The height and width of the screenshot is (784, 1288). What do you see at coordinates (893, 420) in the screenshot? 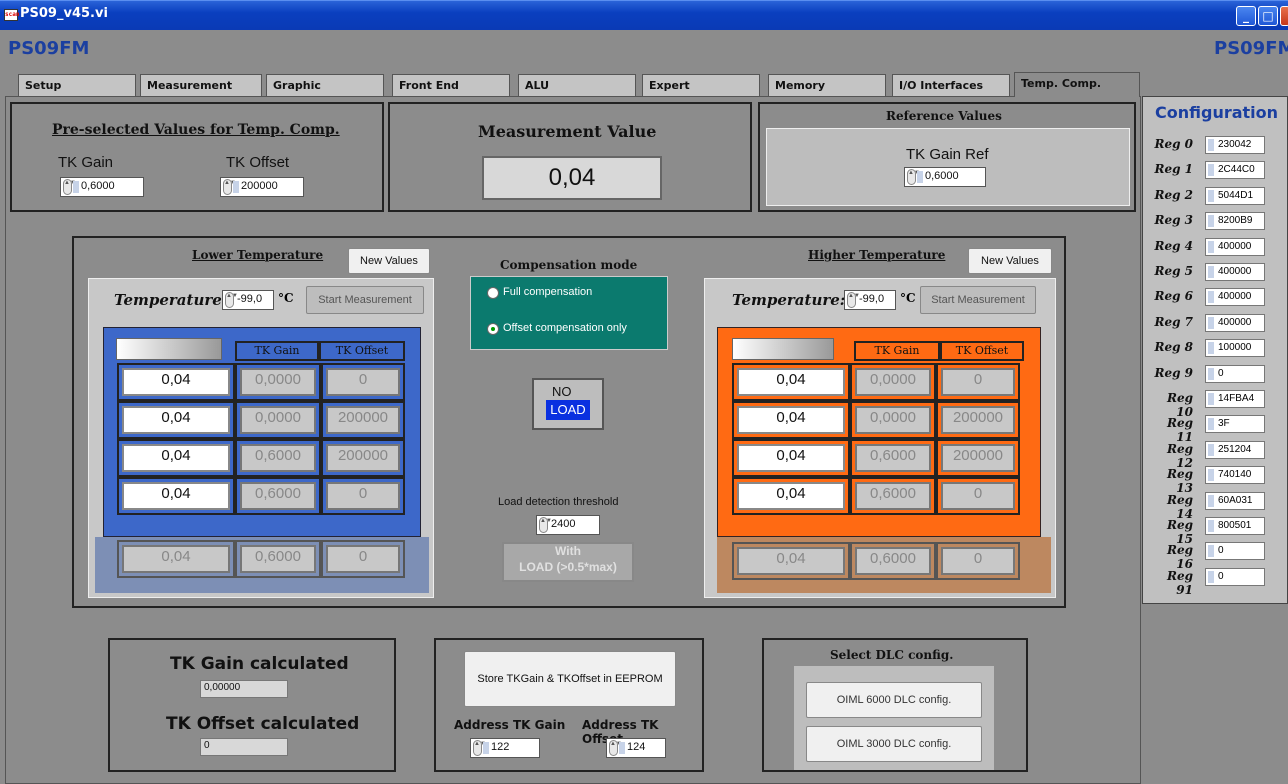
I see `higher-cell-value: 0,0000` at bounding box center [893, 420].